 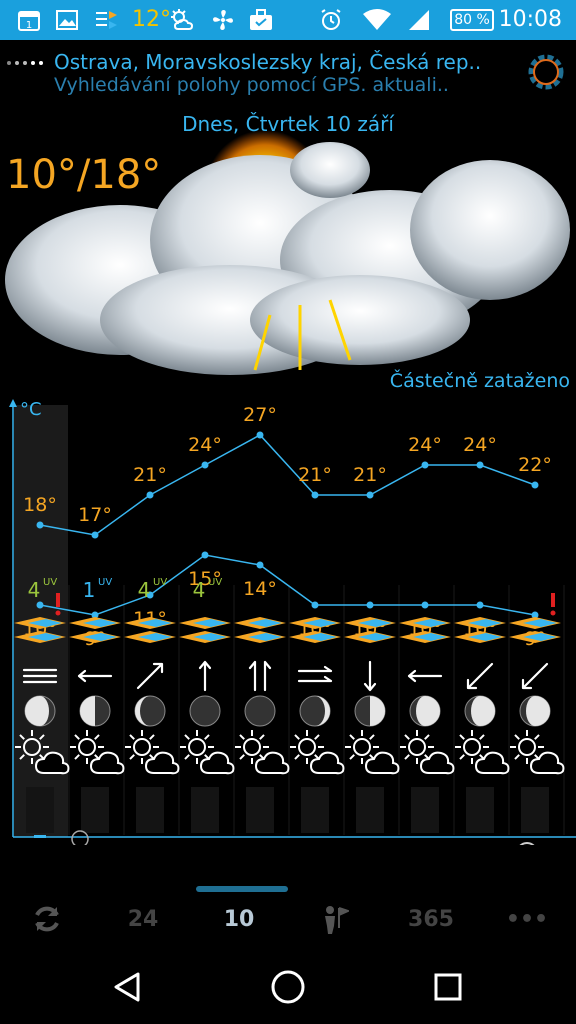 What do you see at coordinates (47, 919) in the screenshot?
I see `refresh-icon` at bounding box center [47, 919].